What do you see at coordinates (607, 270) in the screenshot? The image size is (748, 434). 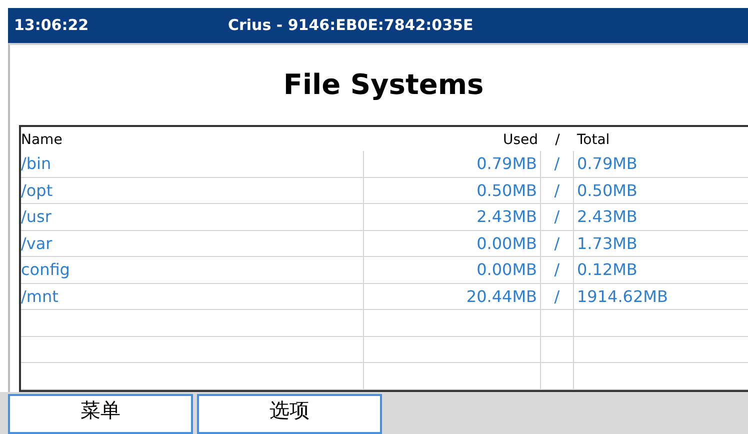 I see `table-cell: 0.12MB` at bounding box center [607, 270].